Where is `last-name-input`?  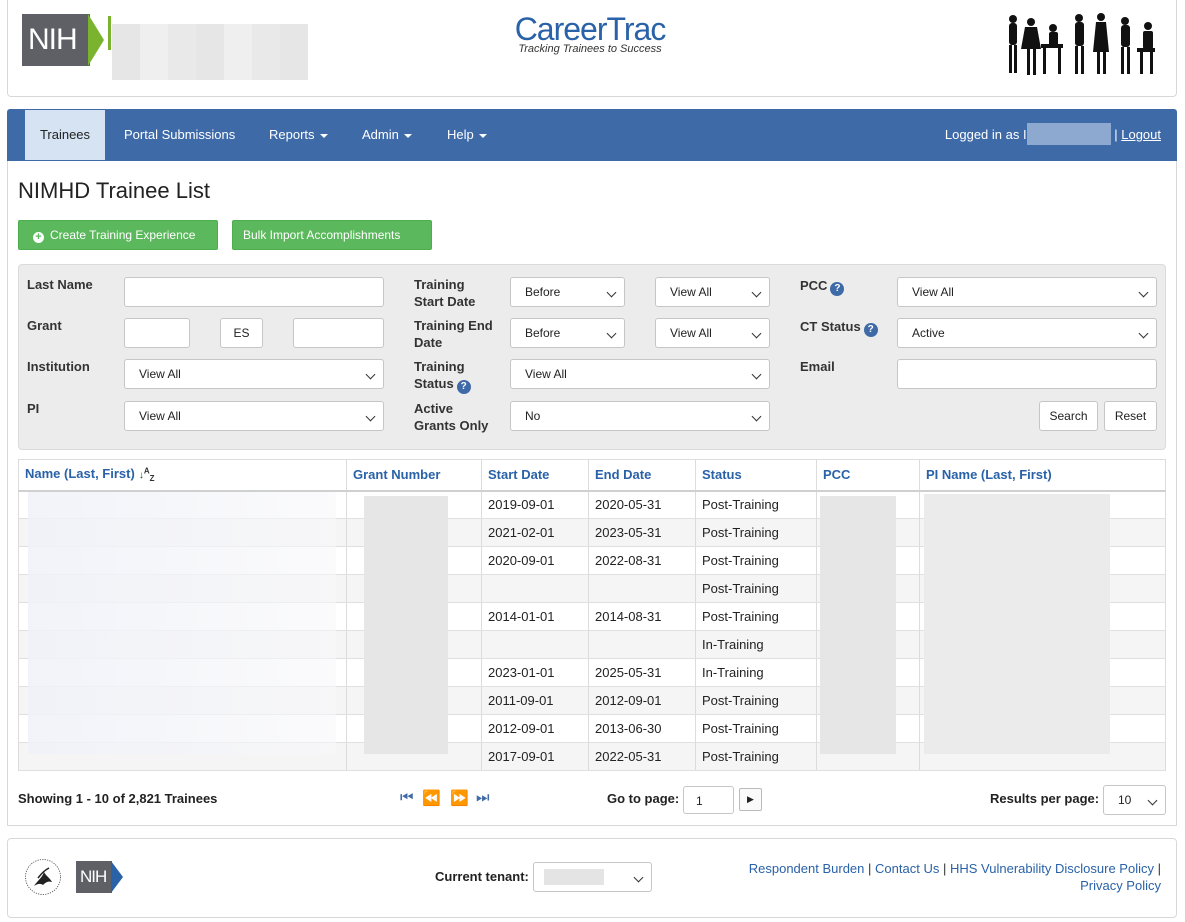
last-name-input is located at coordinates (254, 292).